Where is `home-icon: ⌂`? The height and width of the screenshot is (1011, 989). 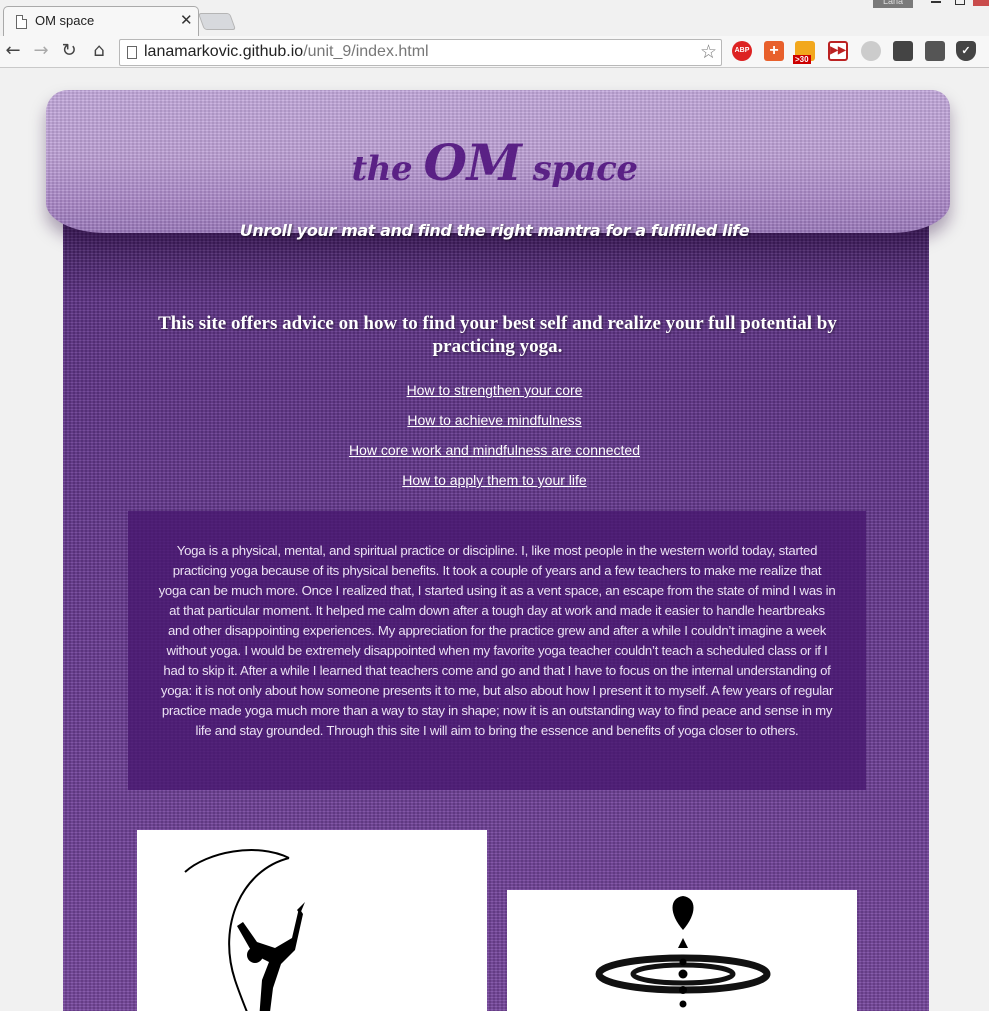 home-icon: ⌂ is located at coordinates (99, 51).